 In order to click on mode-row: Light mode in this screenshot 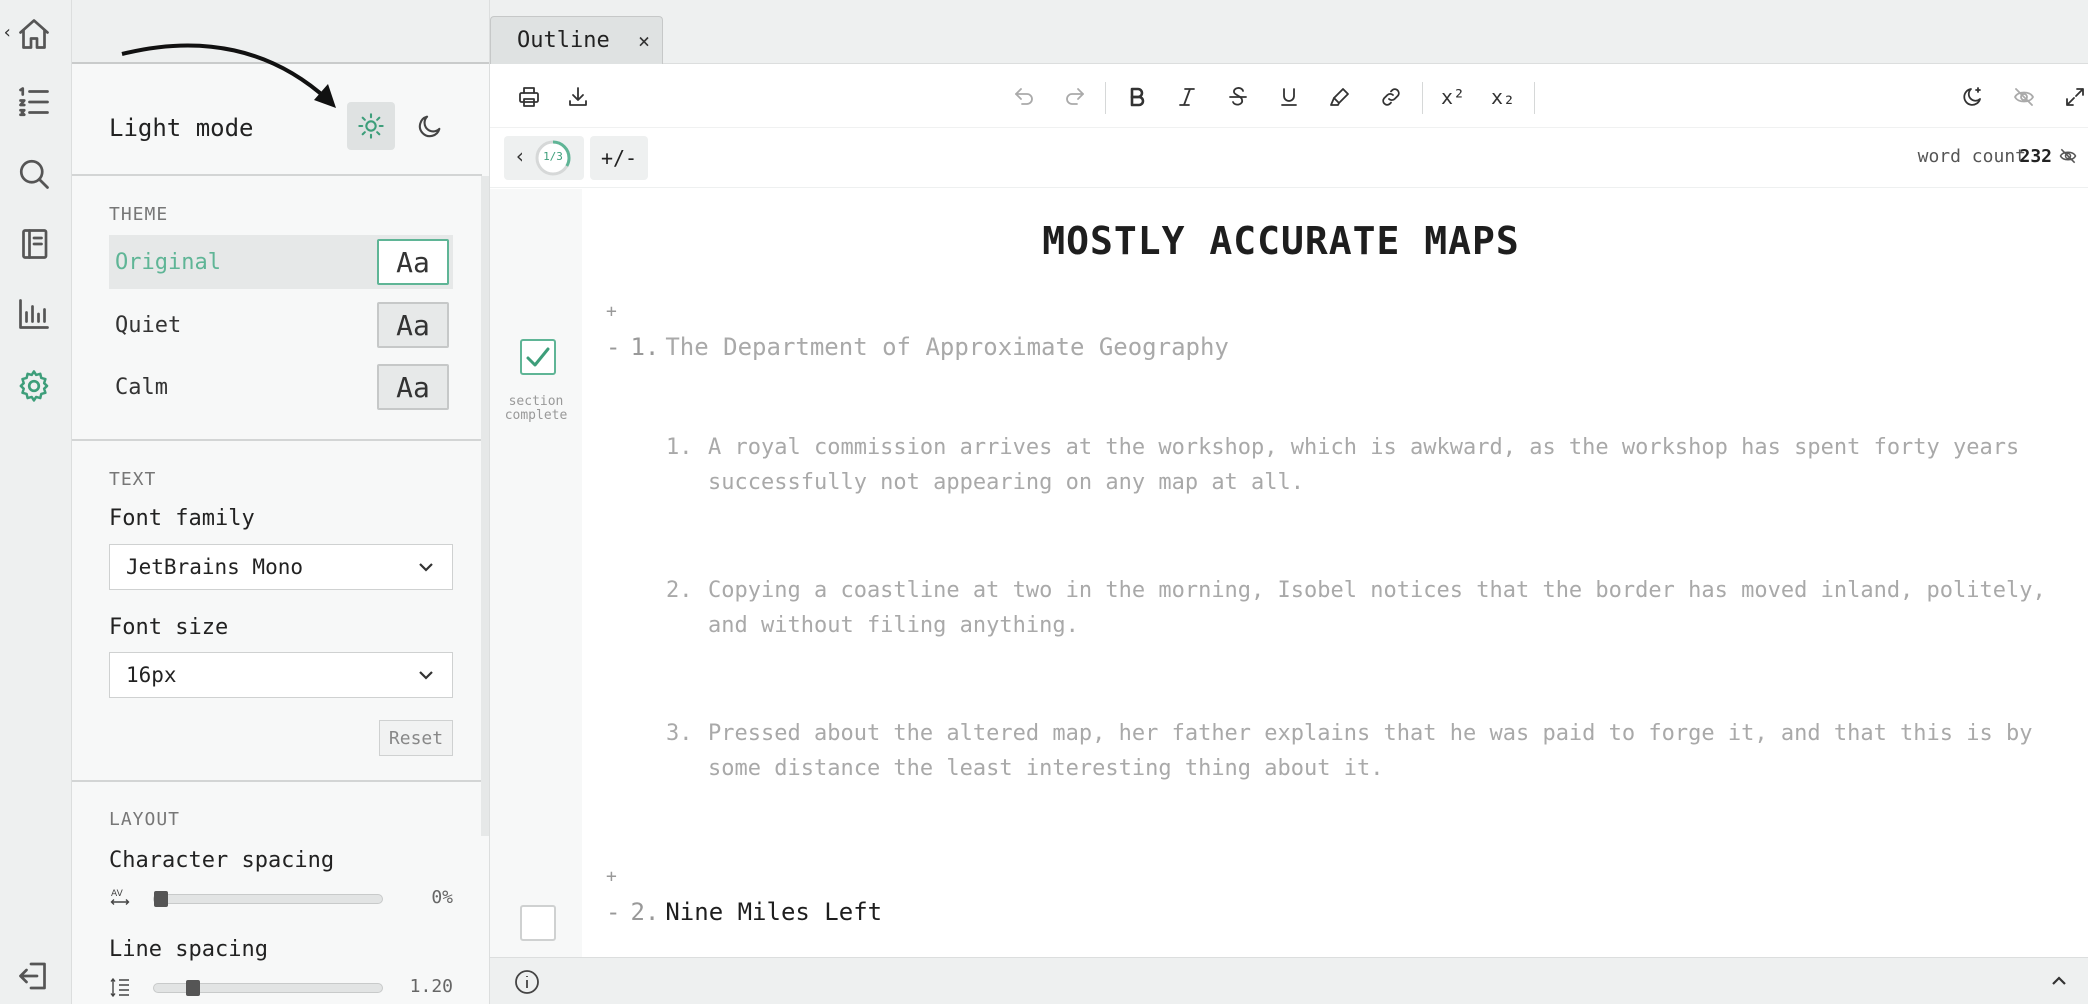, I will do `click(277, 120)`.